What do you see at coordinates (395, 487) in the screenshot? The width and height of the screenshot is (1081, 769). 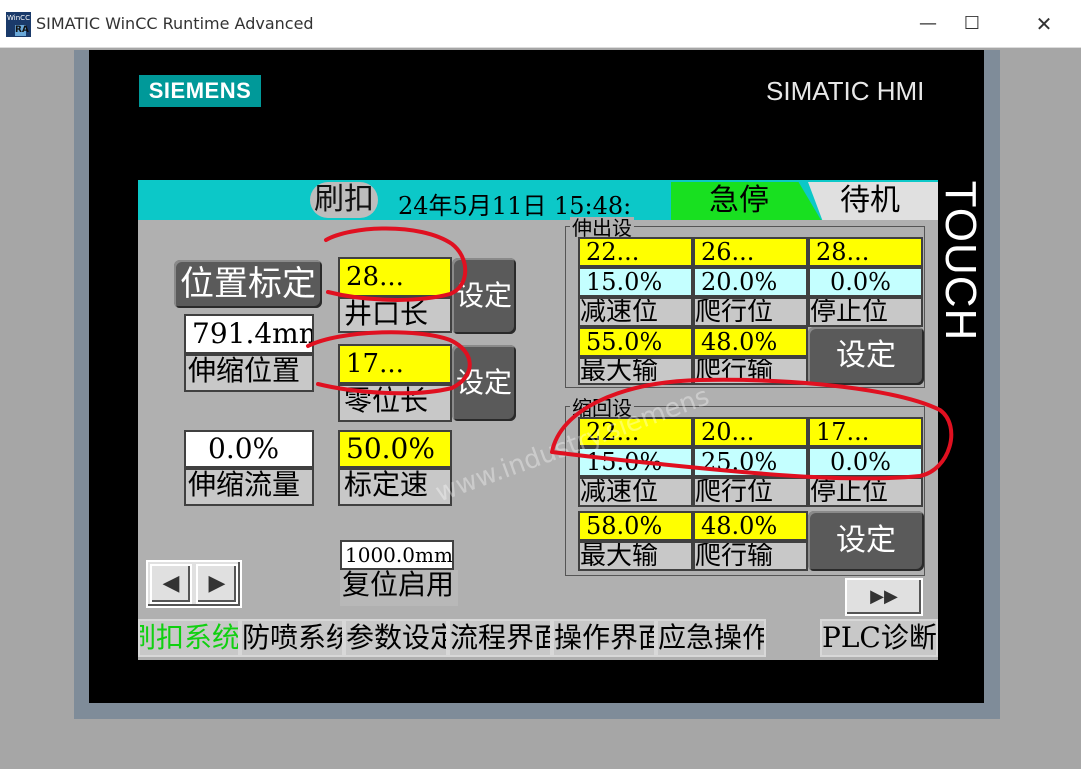 I see `calib-speed-label: 标定速` at bounding box center [395, 487].